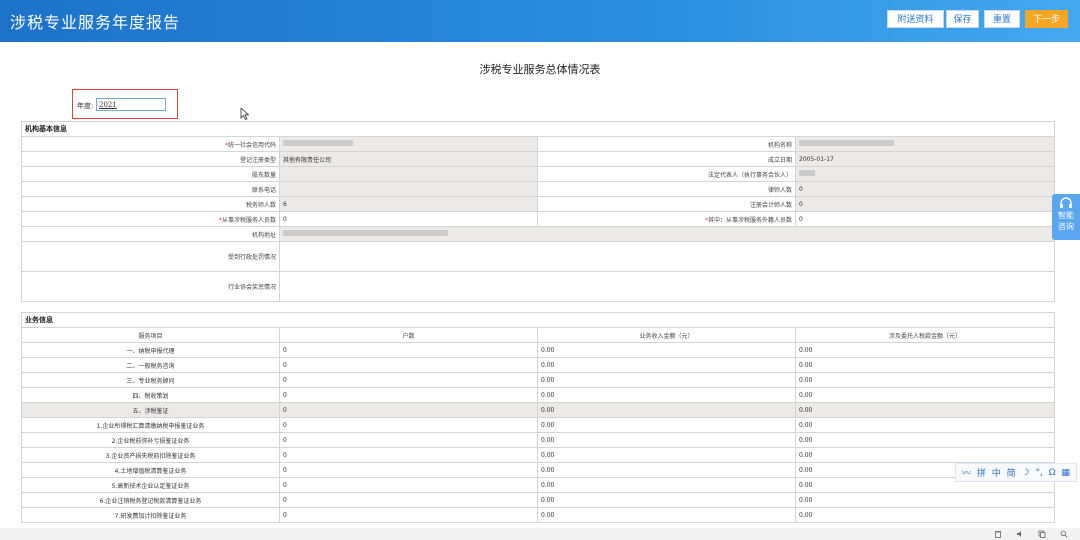 Image resolution: width=1080 pixels, height=540 pixels. Describe the element at coordinates (1042, 534) in the screenshot. I see `copy-icon` at that location.